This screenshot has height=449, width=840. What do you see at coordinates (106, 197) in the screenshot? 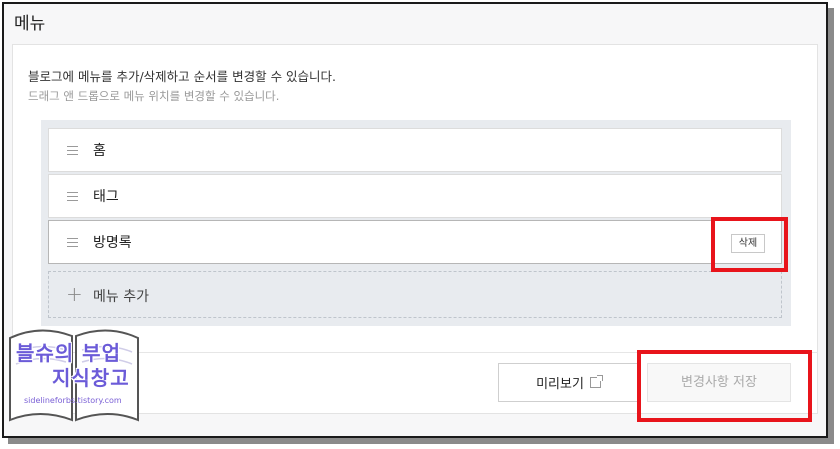
I see `menu-item-label: 태그` at bounding box center [106, 197].